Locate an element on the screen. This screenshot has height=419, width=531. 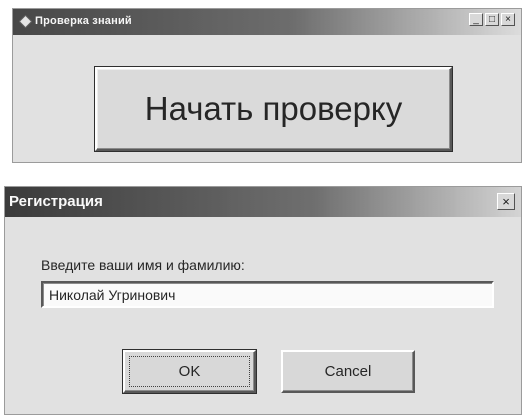
minimize-button: _ is located at coordinates (476, 19).